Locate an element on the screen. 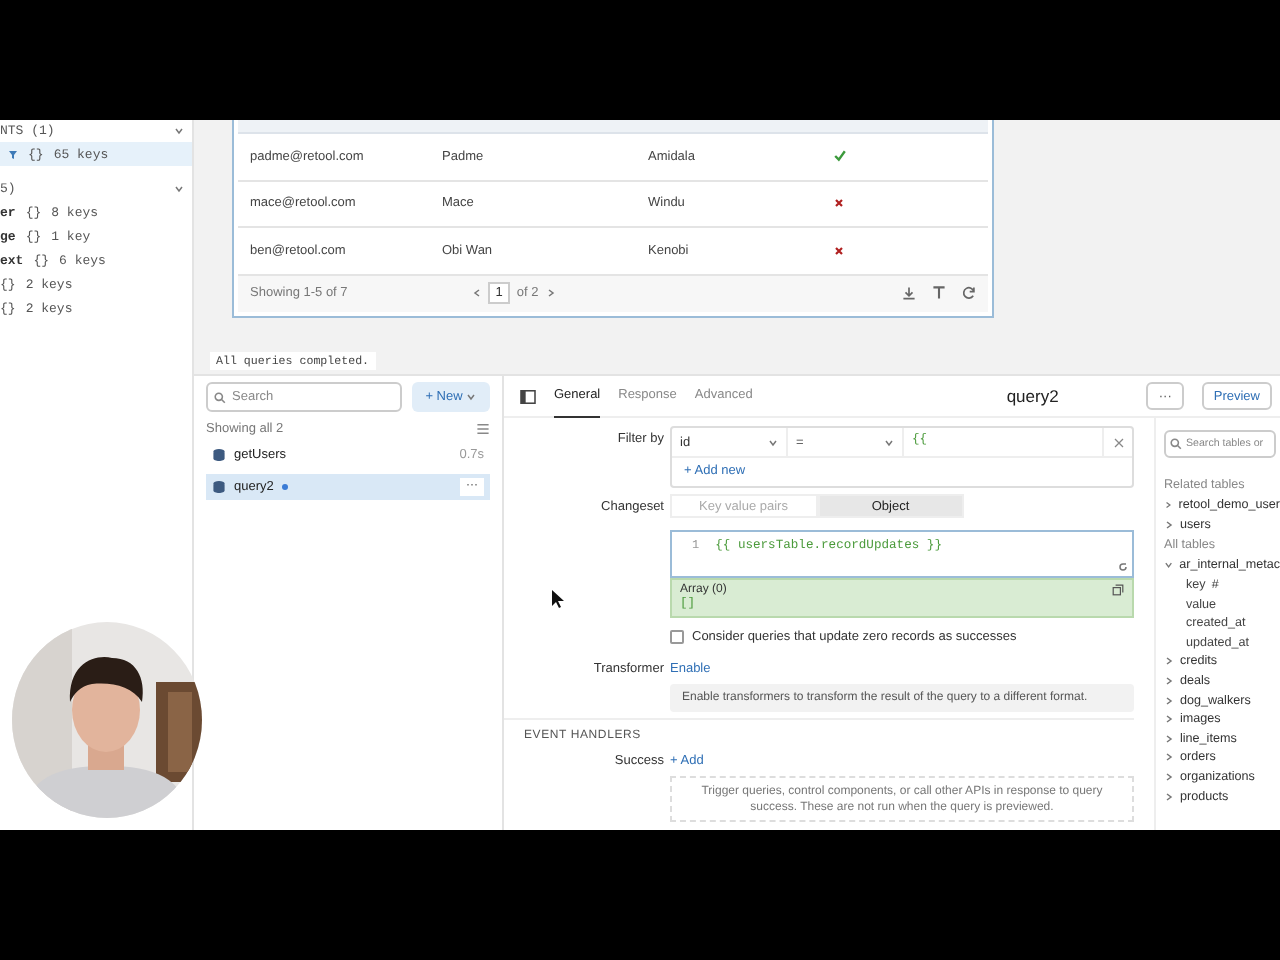  reset-icon is located at coordinates (1123, 567).